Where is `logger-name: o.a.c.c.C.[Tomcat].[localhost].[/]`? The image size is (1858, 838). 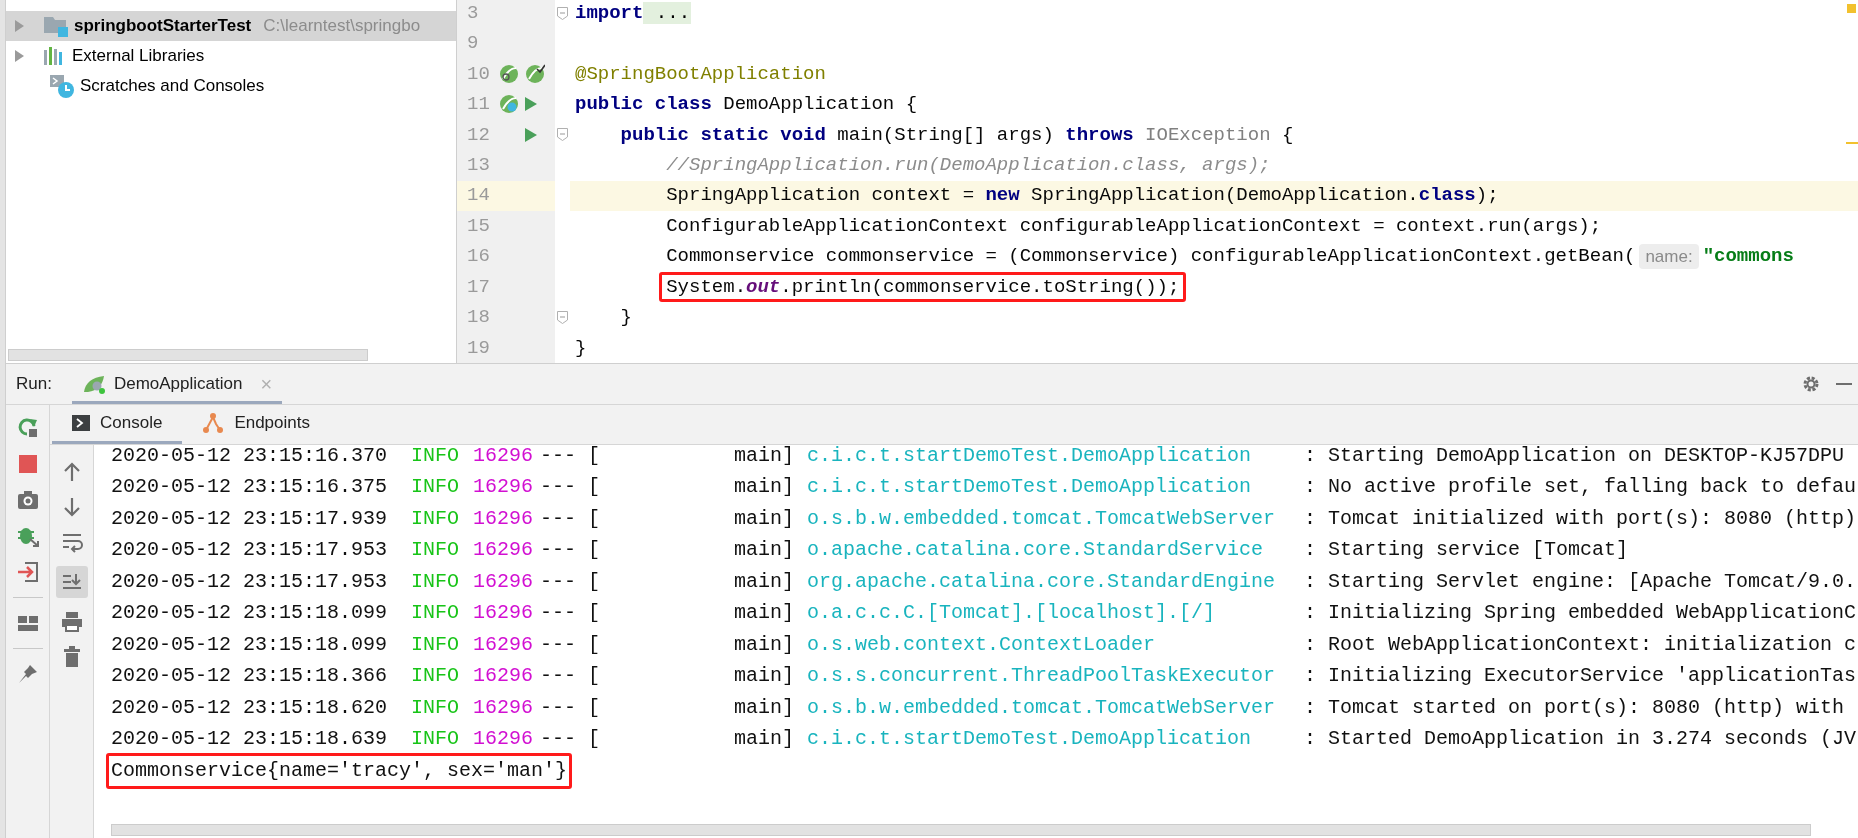
logger-name: o.a.c.c.C.[Tomcat].[localhost].[/] is located at coordinates (1012, 613).